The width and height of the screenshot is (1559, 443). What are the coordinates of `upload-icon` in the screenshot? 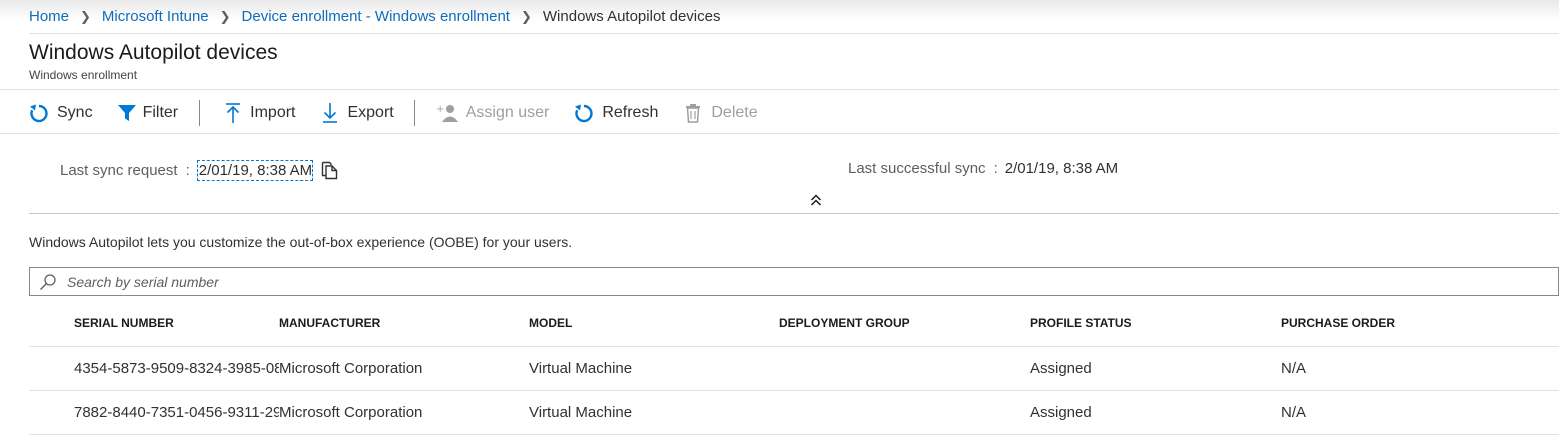 It's located at (233, 113).